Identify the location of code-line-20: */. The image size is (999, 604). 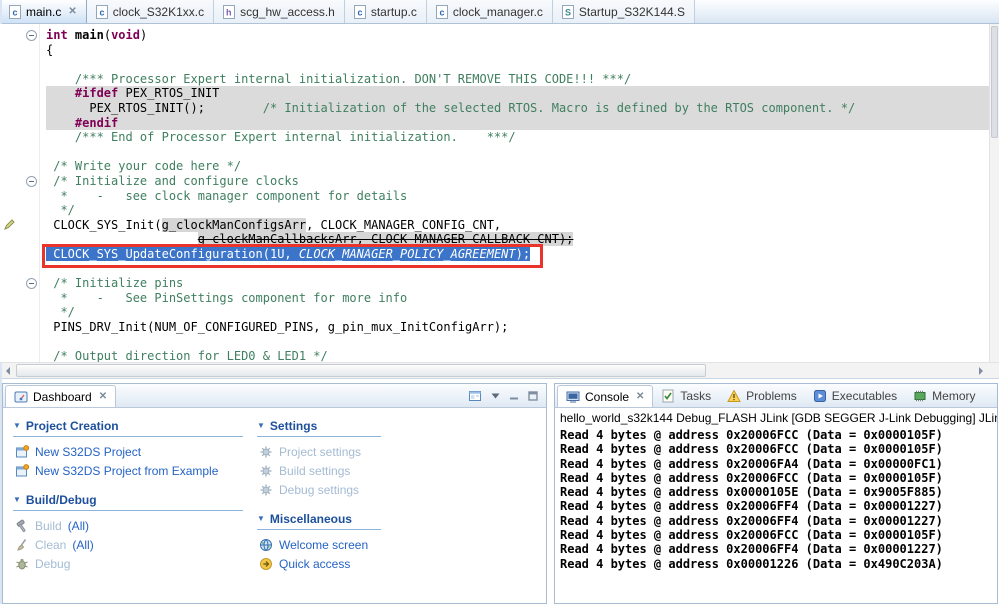
(517, 312).